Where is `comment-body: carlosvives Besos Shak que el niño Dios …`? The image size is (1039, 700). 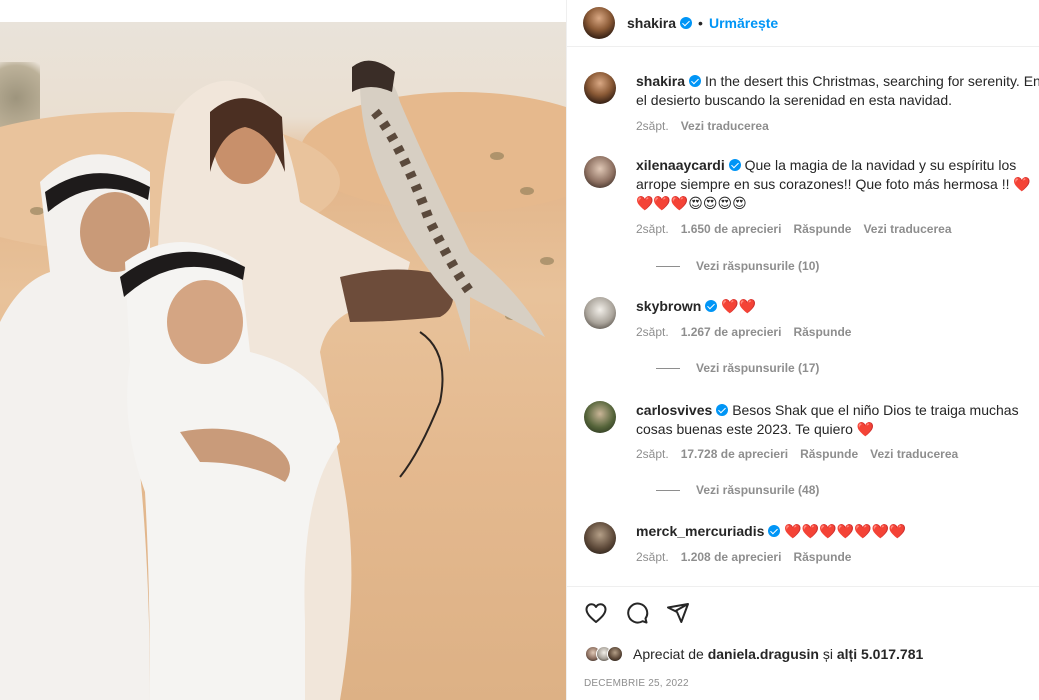
comment-body: carlosvives Besos Shak que el niño Dios … is located at coordinates (837, 420).